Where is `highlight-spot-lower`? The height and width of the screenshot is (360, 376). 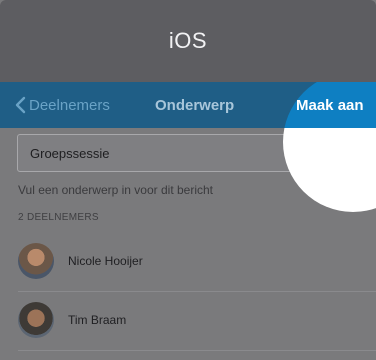
highlight-spot-lower is located at coordinates (329, 170).